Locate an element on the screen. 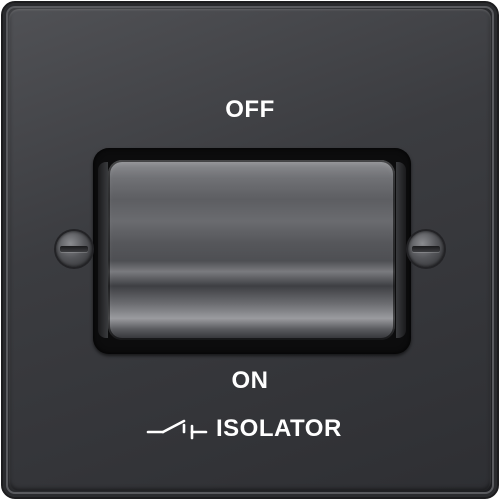 The height and width of the screenshot is (500, 500). off-label: OFF is located at coordinates (250, 109).